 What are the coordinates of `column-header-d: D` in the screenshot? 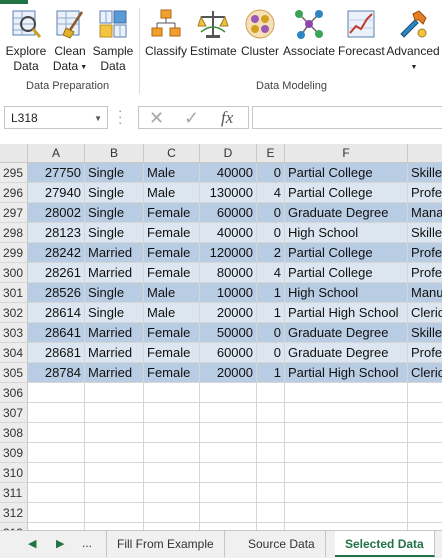 It's located at (228, 153).